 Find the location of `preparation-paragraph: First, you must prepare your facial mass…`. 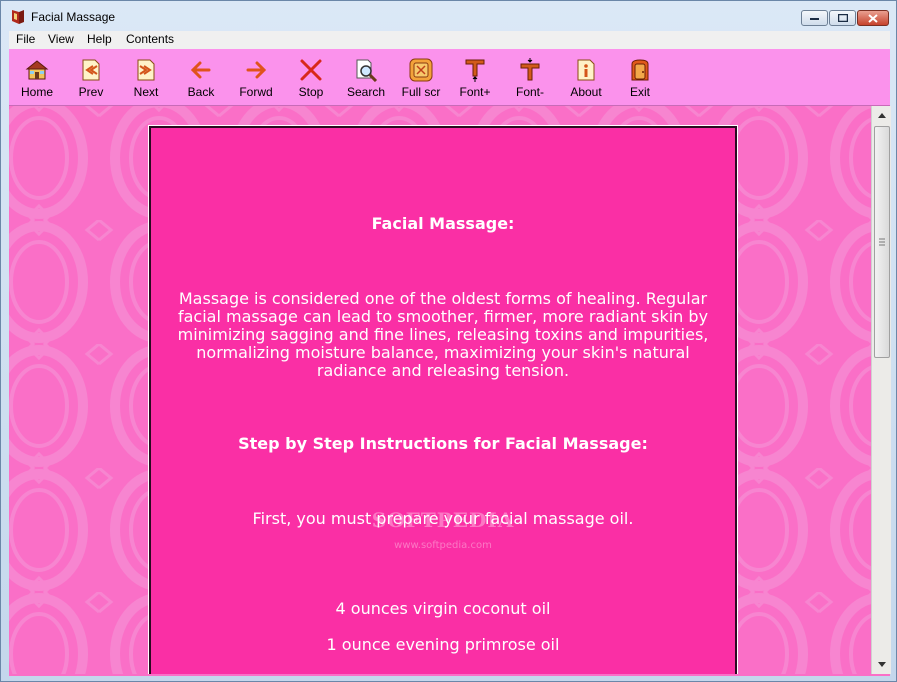

preparation-paragraph: First, you must prepare your facial mass… is located at coordinates (443, 518).